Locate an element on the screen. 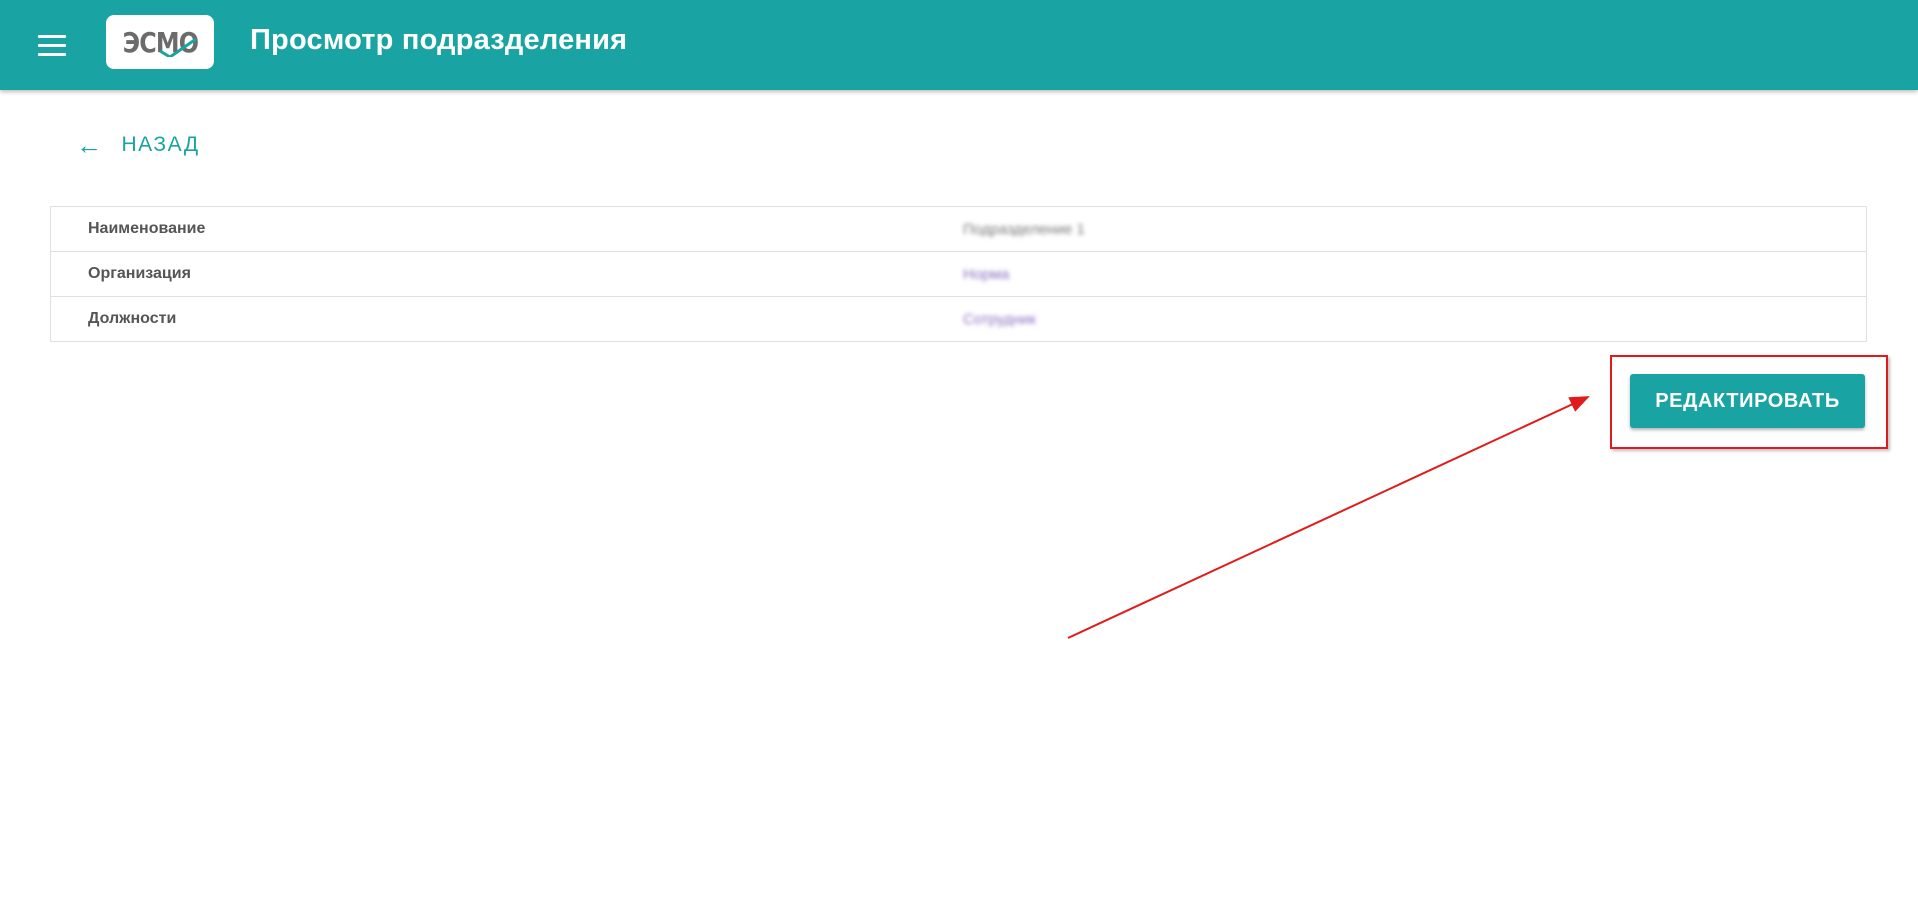 Image resolution: width=1918 pixels, height=899 pixels. table-row: Наименование Подразделение 1 is located at coordinates (958, 229).